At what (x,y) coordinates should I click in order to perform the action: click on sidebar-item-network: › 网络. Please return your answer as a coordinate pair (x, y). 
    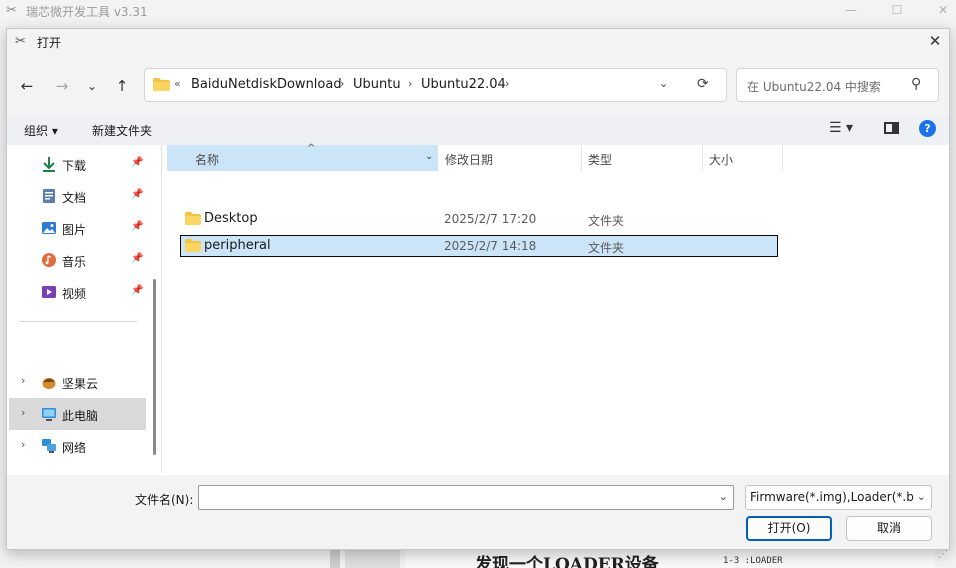
    Looking at the image, I should click on (77, 446).